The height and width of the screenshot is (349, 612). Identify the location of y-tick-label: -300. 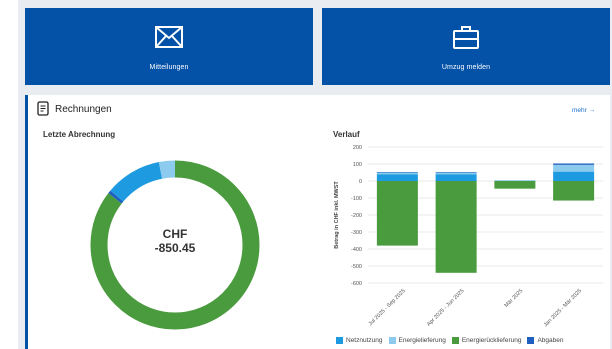
(356, 233).